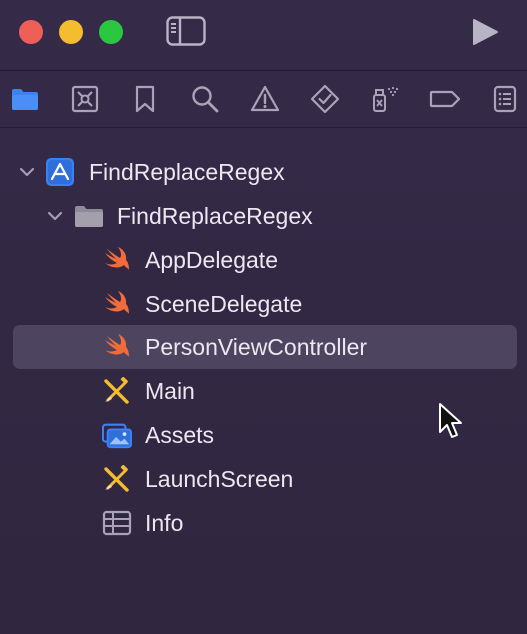 The height and width of the screenshot is (634, 527). I want to click on zoom-window-button, so click(111, 32).